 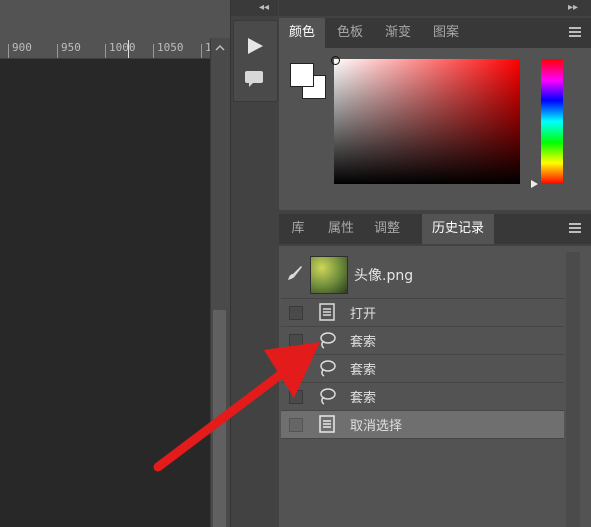 What do you see at coordinates (22, 47) in the screenshot?
I see `ruler-tick-900: 900` at bounding box center [22, 47].